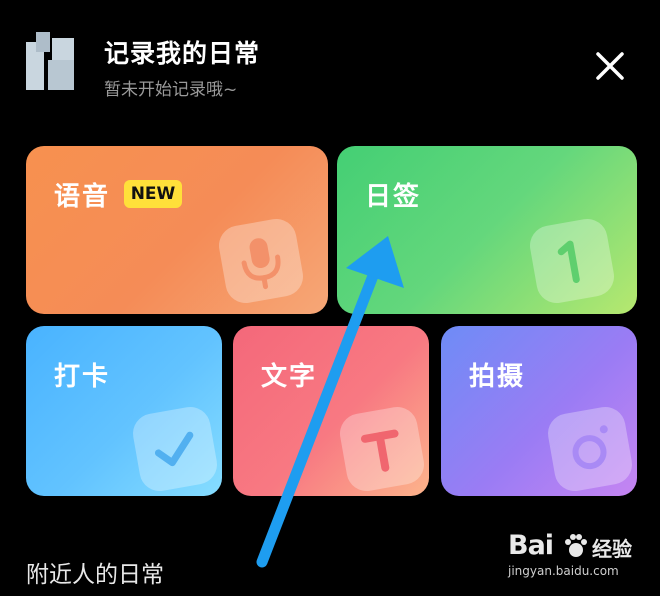  Describe the element at coordinates (572, 261) in the screenshot. I see `day-number-icon` at that location.